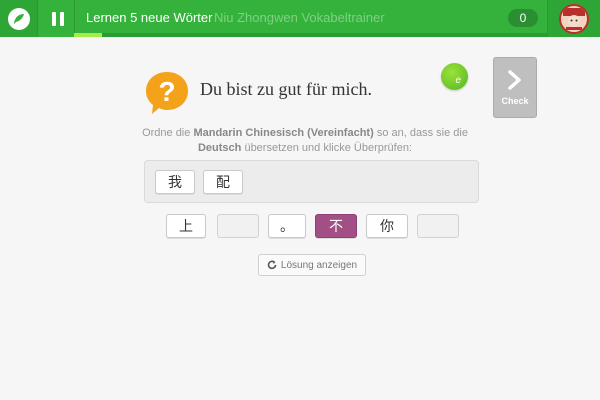  I want to click on score-badge: 0, so click(523, 18).